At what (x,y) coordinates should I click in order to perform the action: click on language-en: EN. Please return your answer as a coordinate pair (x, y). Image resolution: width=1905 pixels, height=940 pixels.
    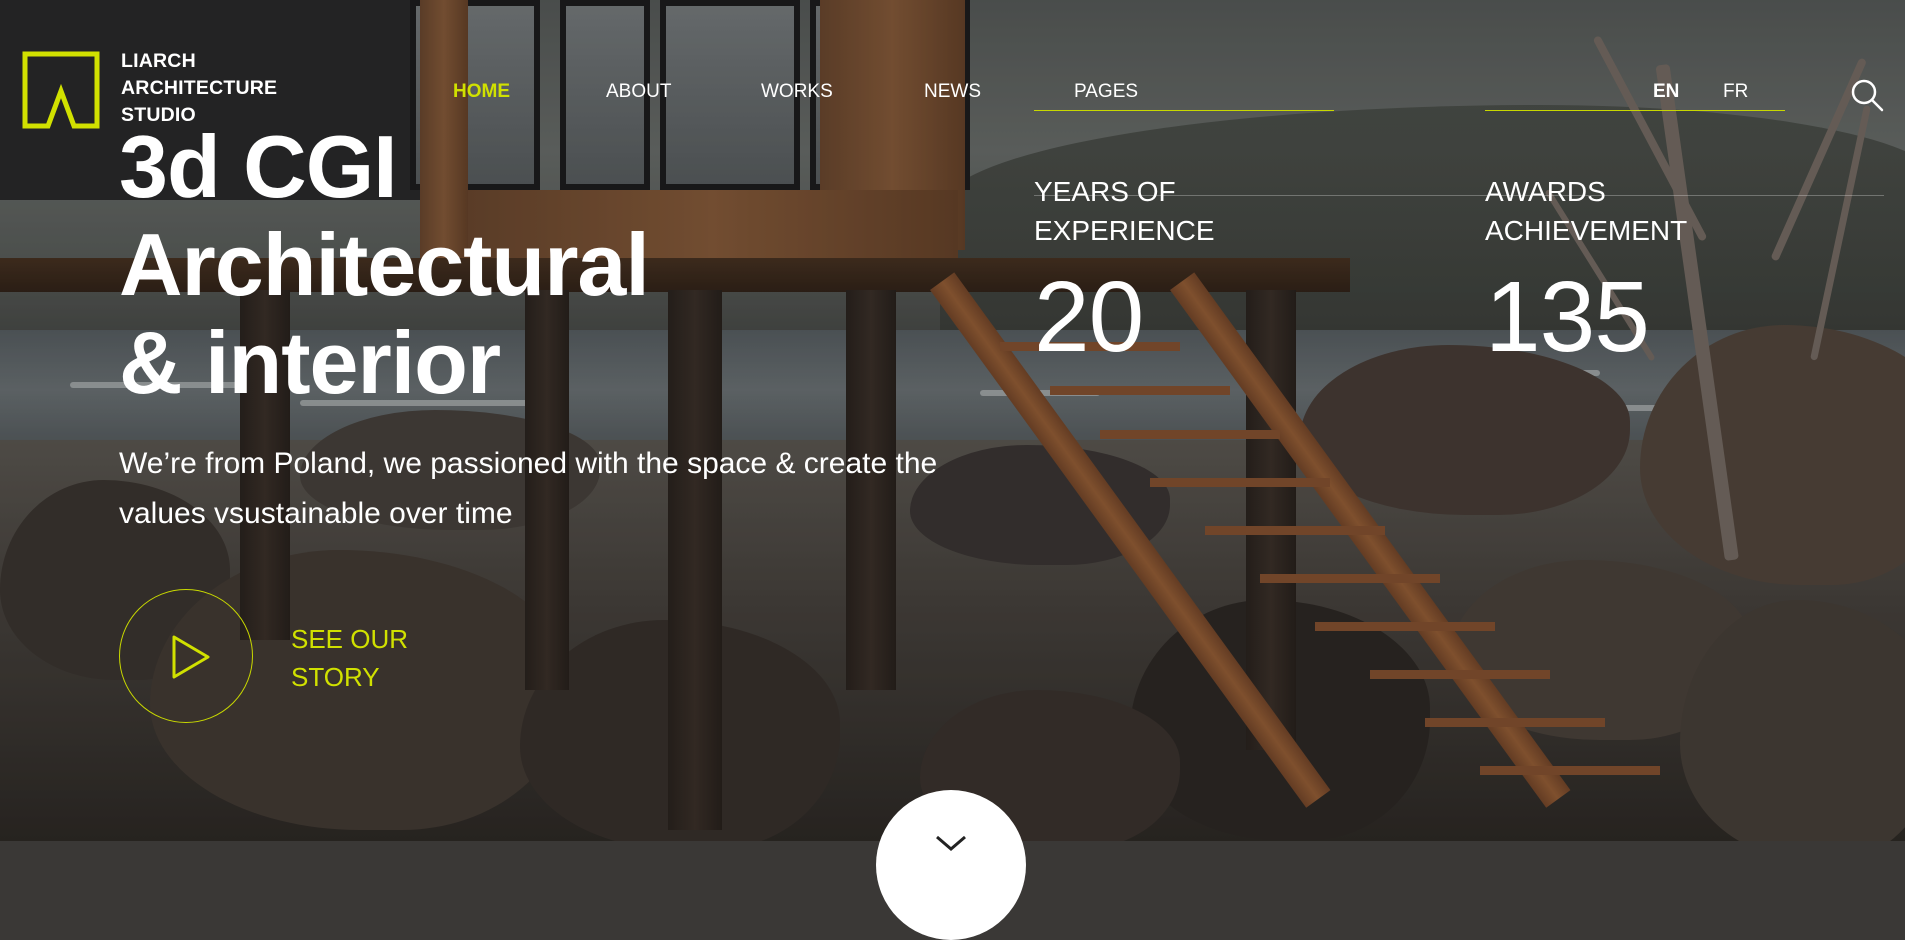
    Looking at the image, I should click on (1666, 92).